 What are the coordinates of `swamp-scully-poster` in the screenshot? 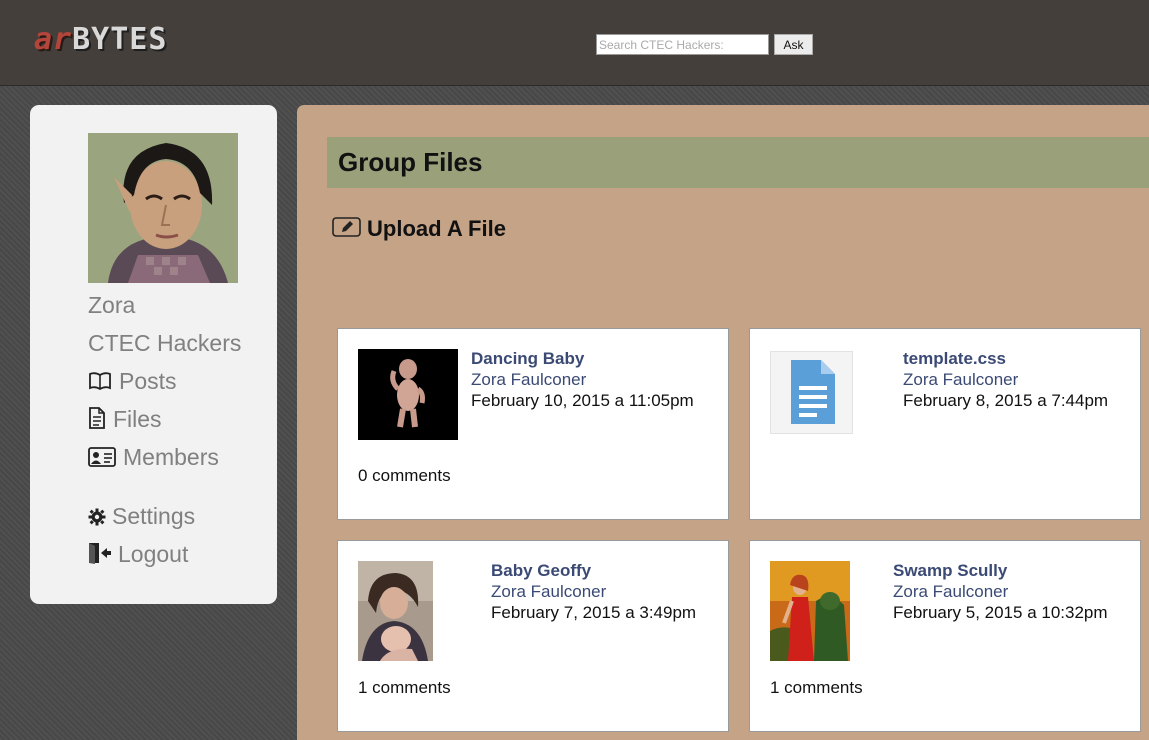 It's located at (810, 611).